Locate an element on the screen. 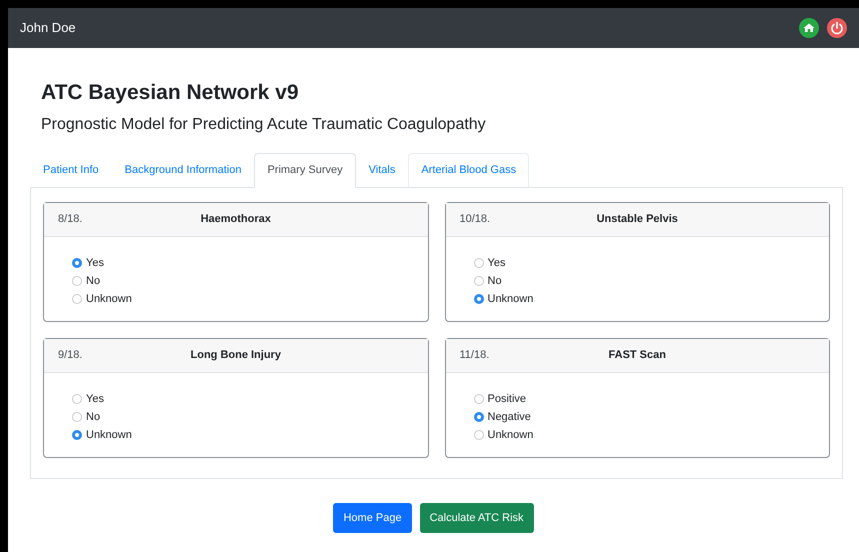 The width and height of the screenshot is (859, 552). tab: Patient Info is located at coordinates (71, 170).